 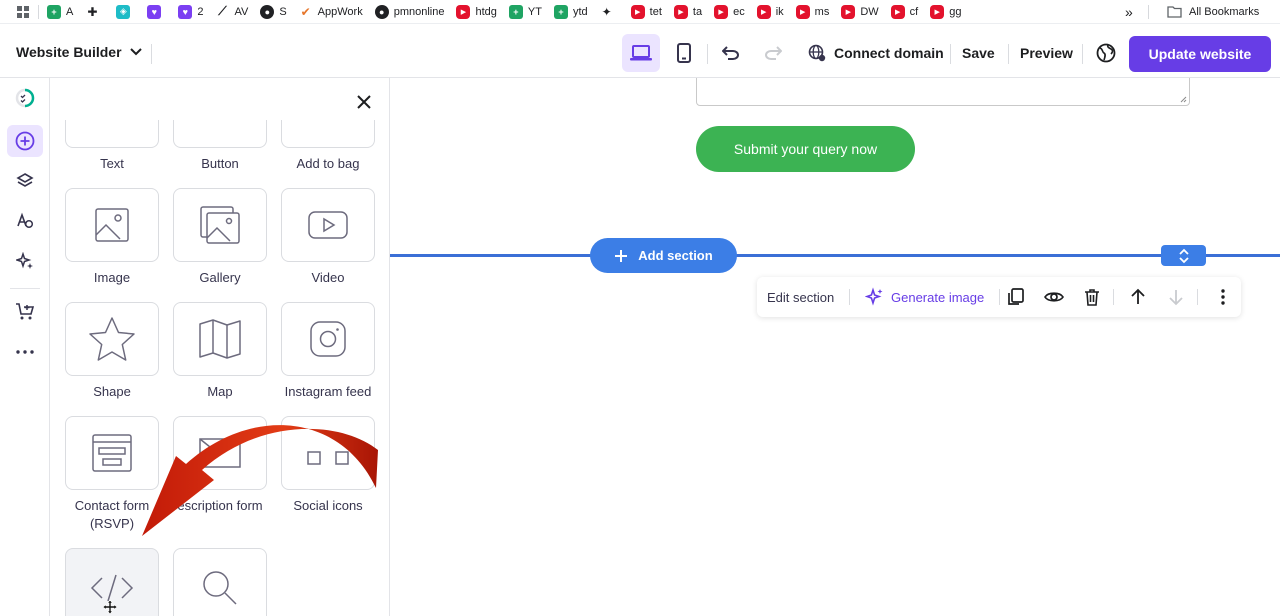 I want to click on chat-heart-icon: ♥, so click(x=154, y=11).